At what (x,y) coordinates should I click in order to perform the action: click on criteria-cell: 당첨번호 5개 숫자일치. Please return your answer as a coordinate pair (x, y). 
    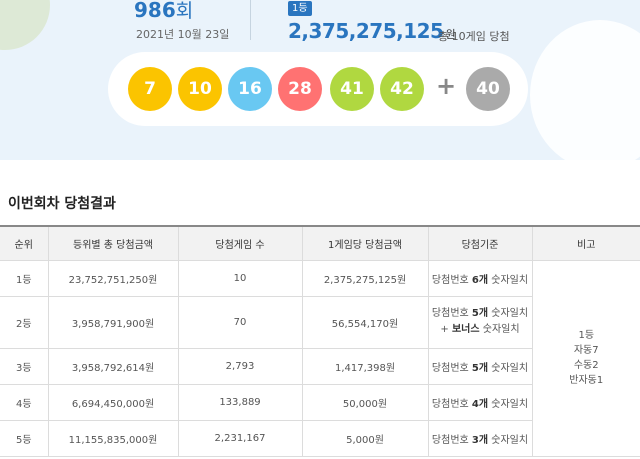
    Looking at the image, I should click on (479, 366).